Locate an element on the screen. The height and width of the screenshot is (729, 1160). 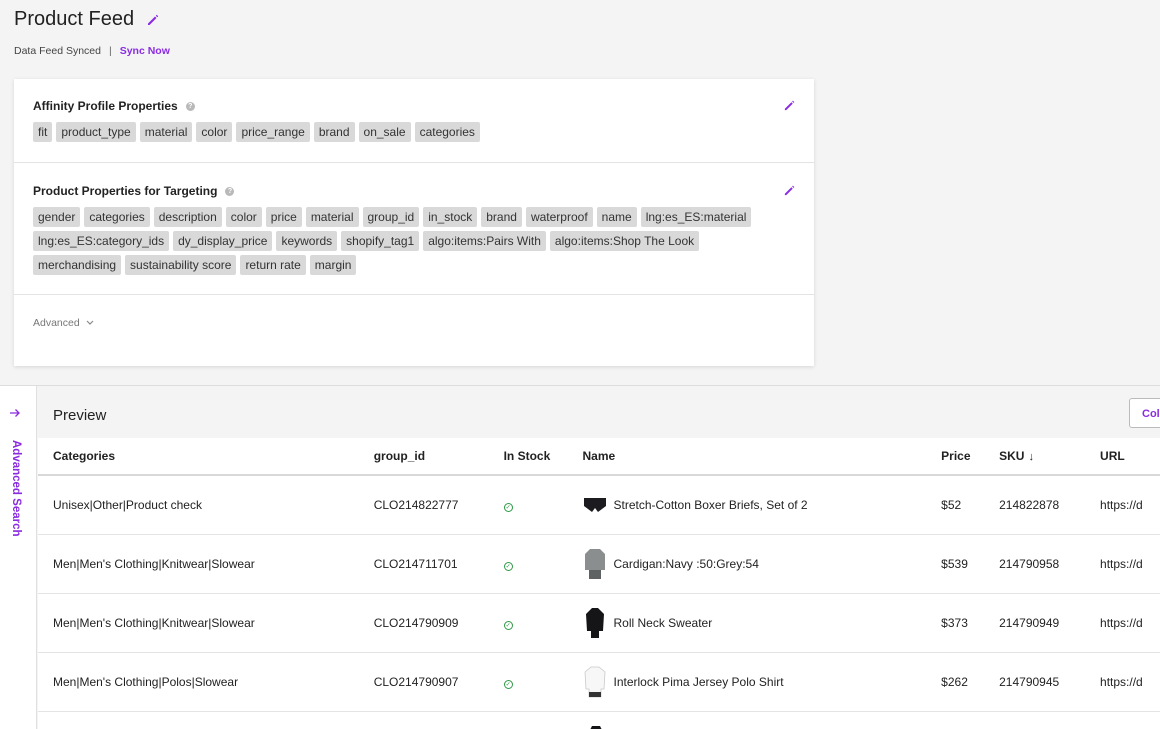
tag: return rate is located at coordinates (273, 265).